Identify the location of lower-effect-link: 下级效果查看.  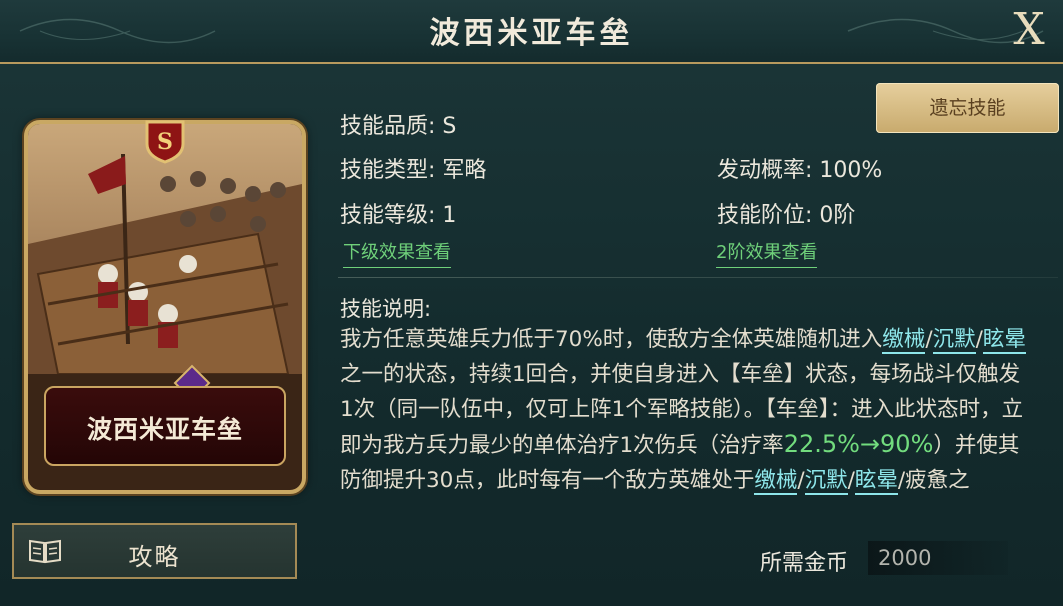
(397, 253).